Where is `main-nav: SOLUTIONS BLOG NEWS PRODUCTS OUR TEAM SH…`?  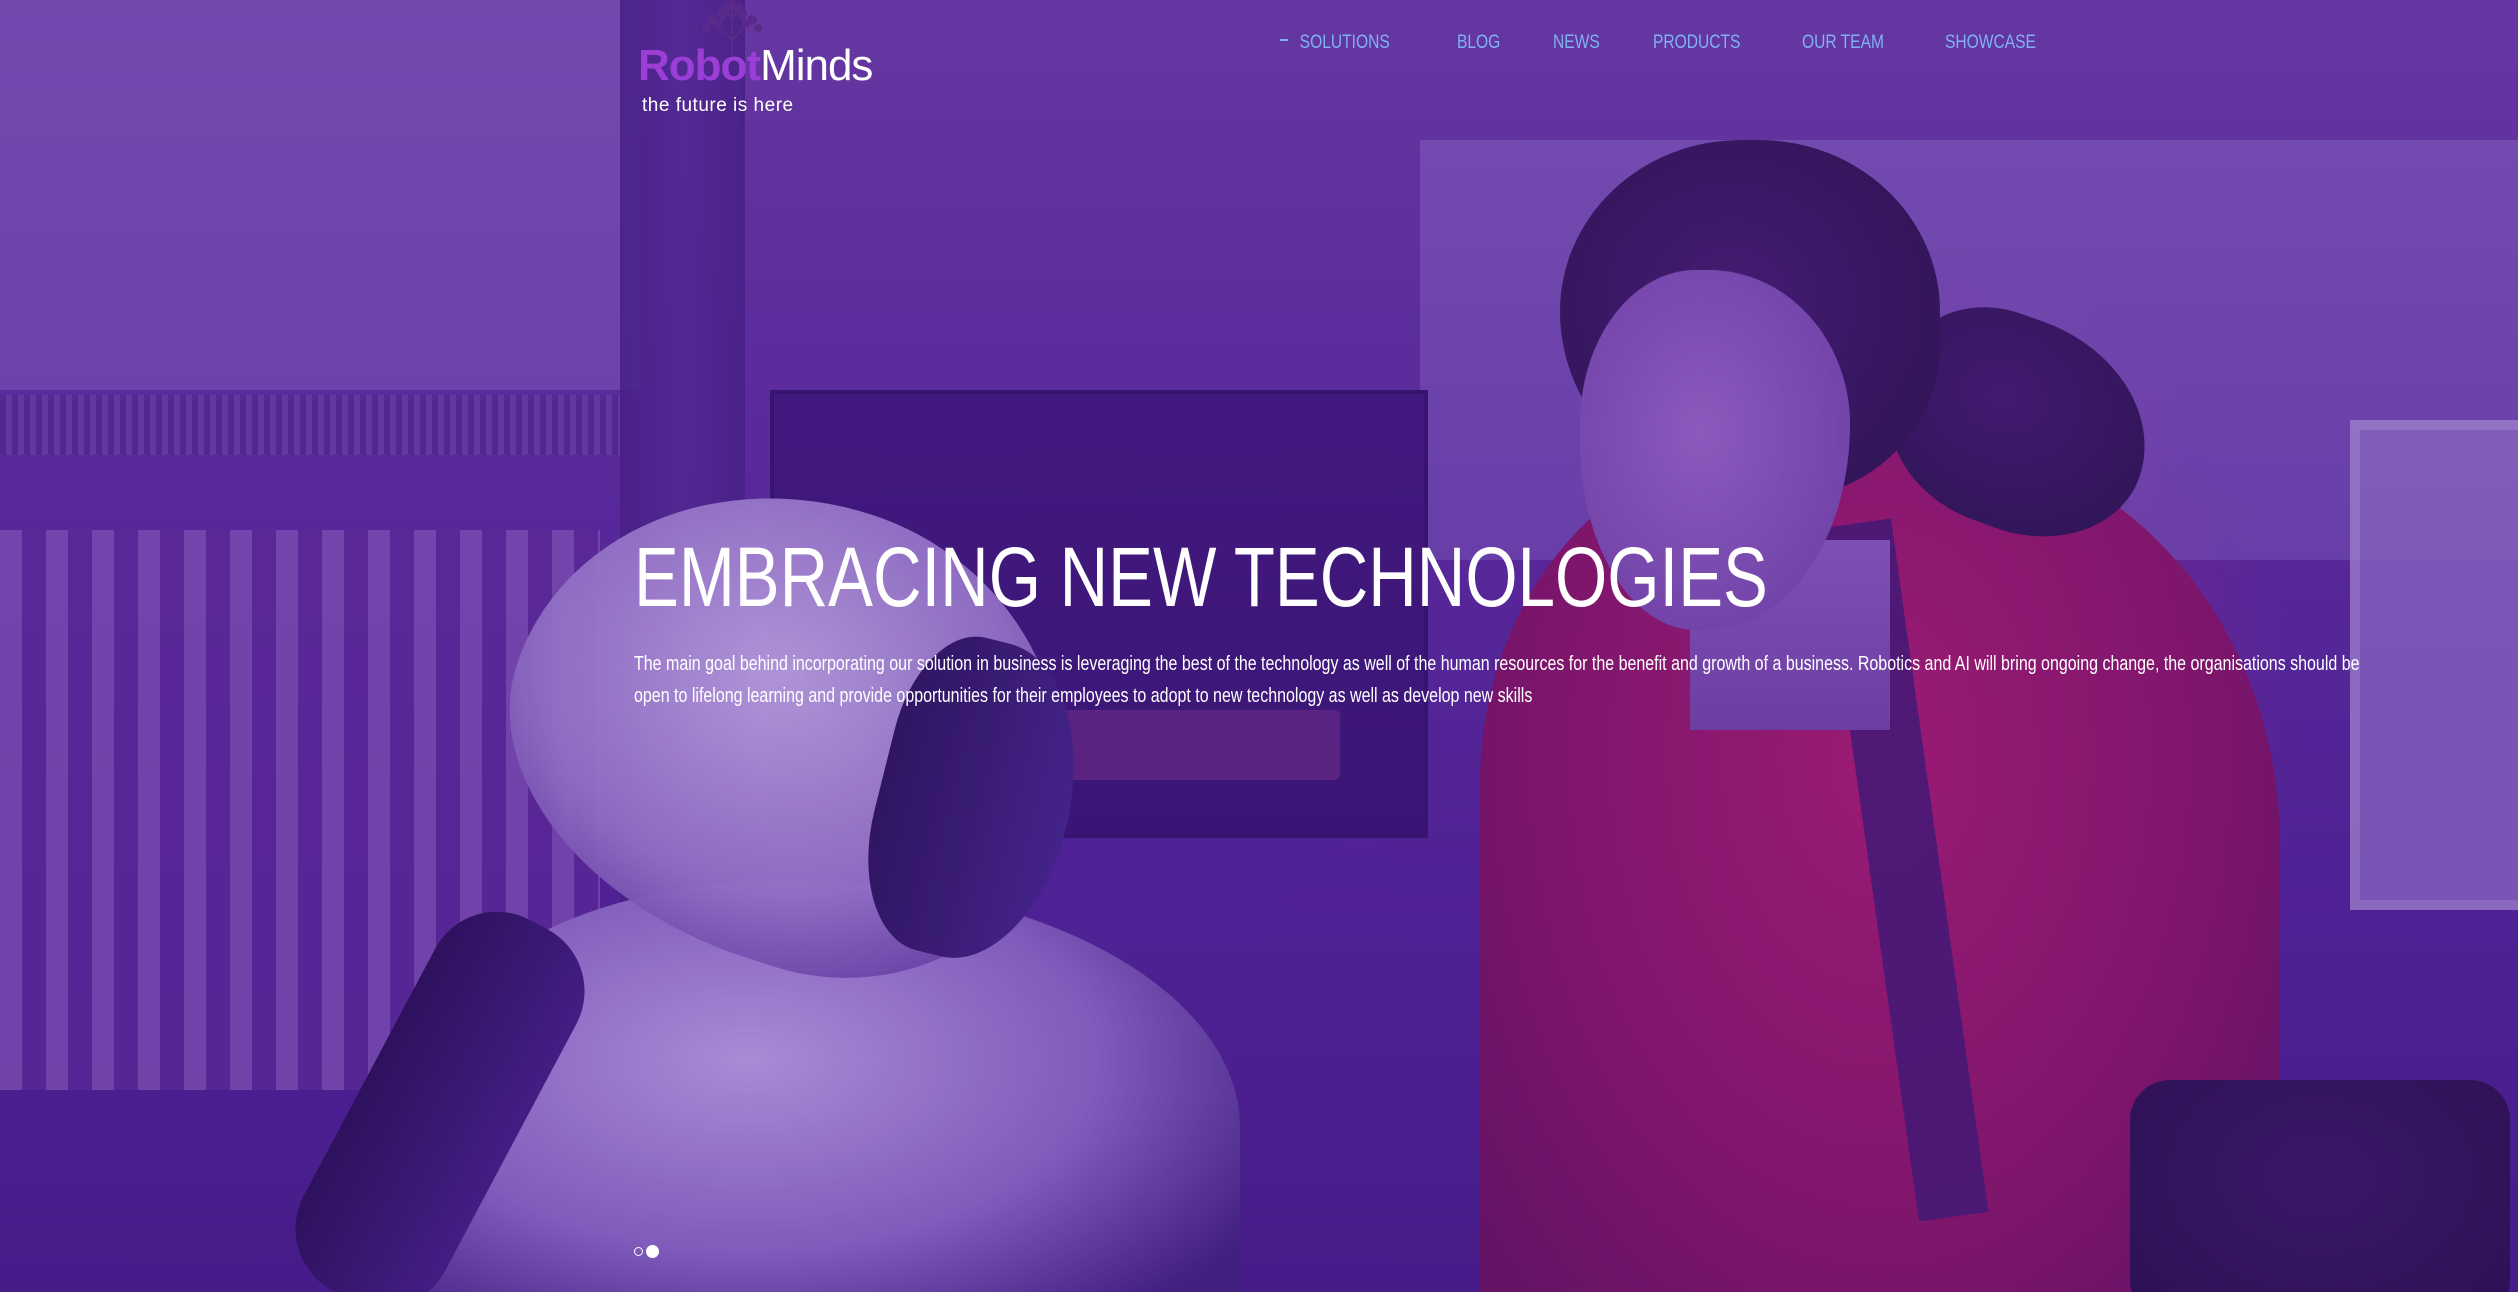
main-nav: SOLUTIONS BLOG NEWS PRODUCTS OUR TEAM SH… is located at coordinates (1689, 43).